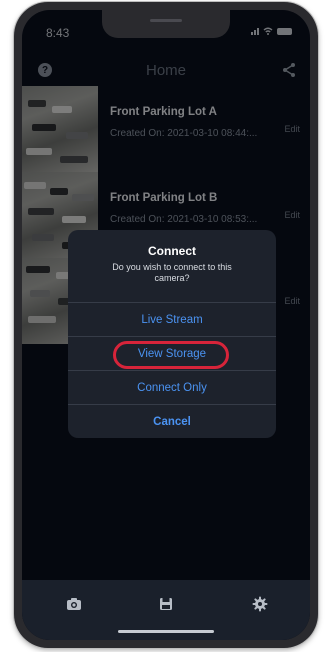  Describe the element at coordinates (172, 319) in the screenshot. I see `live-stream-button: Live Stream` at that location.